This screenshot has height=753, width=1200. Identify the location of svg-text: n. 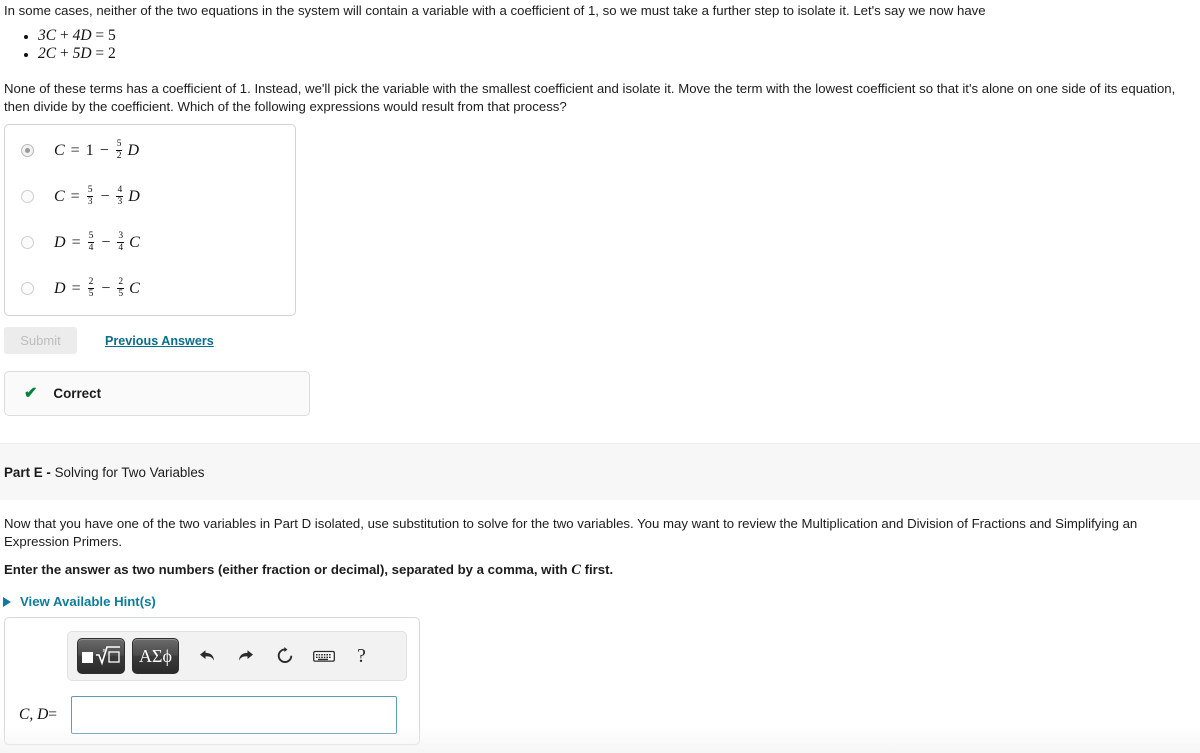
(104, 651).